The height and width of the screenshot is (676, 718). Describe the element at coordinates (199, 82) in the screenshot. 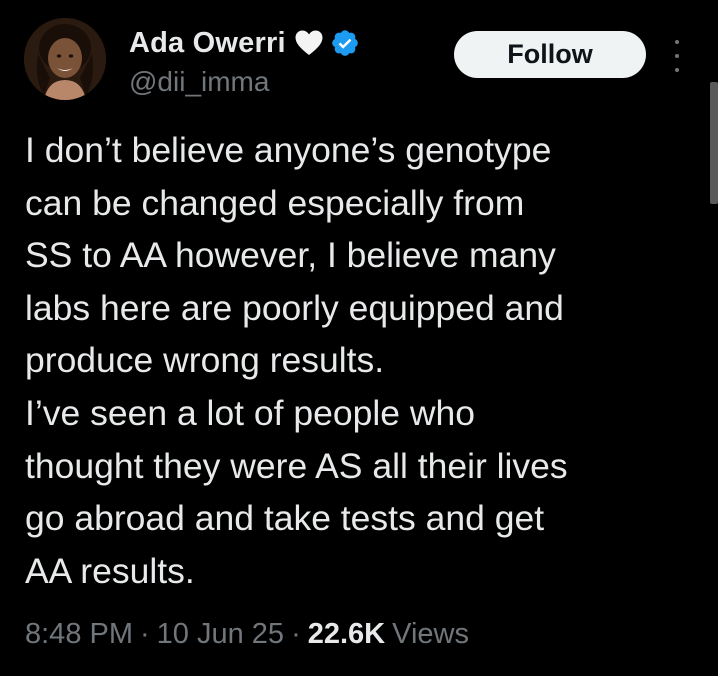

I see `author-handle: @dii_imma` at that location.